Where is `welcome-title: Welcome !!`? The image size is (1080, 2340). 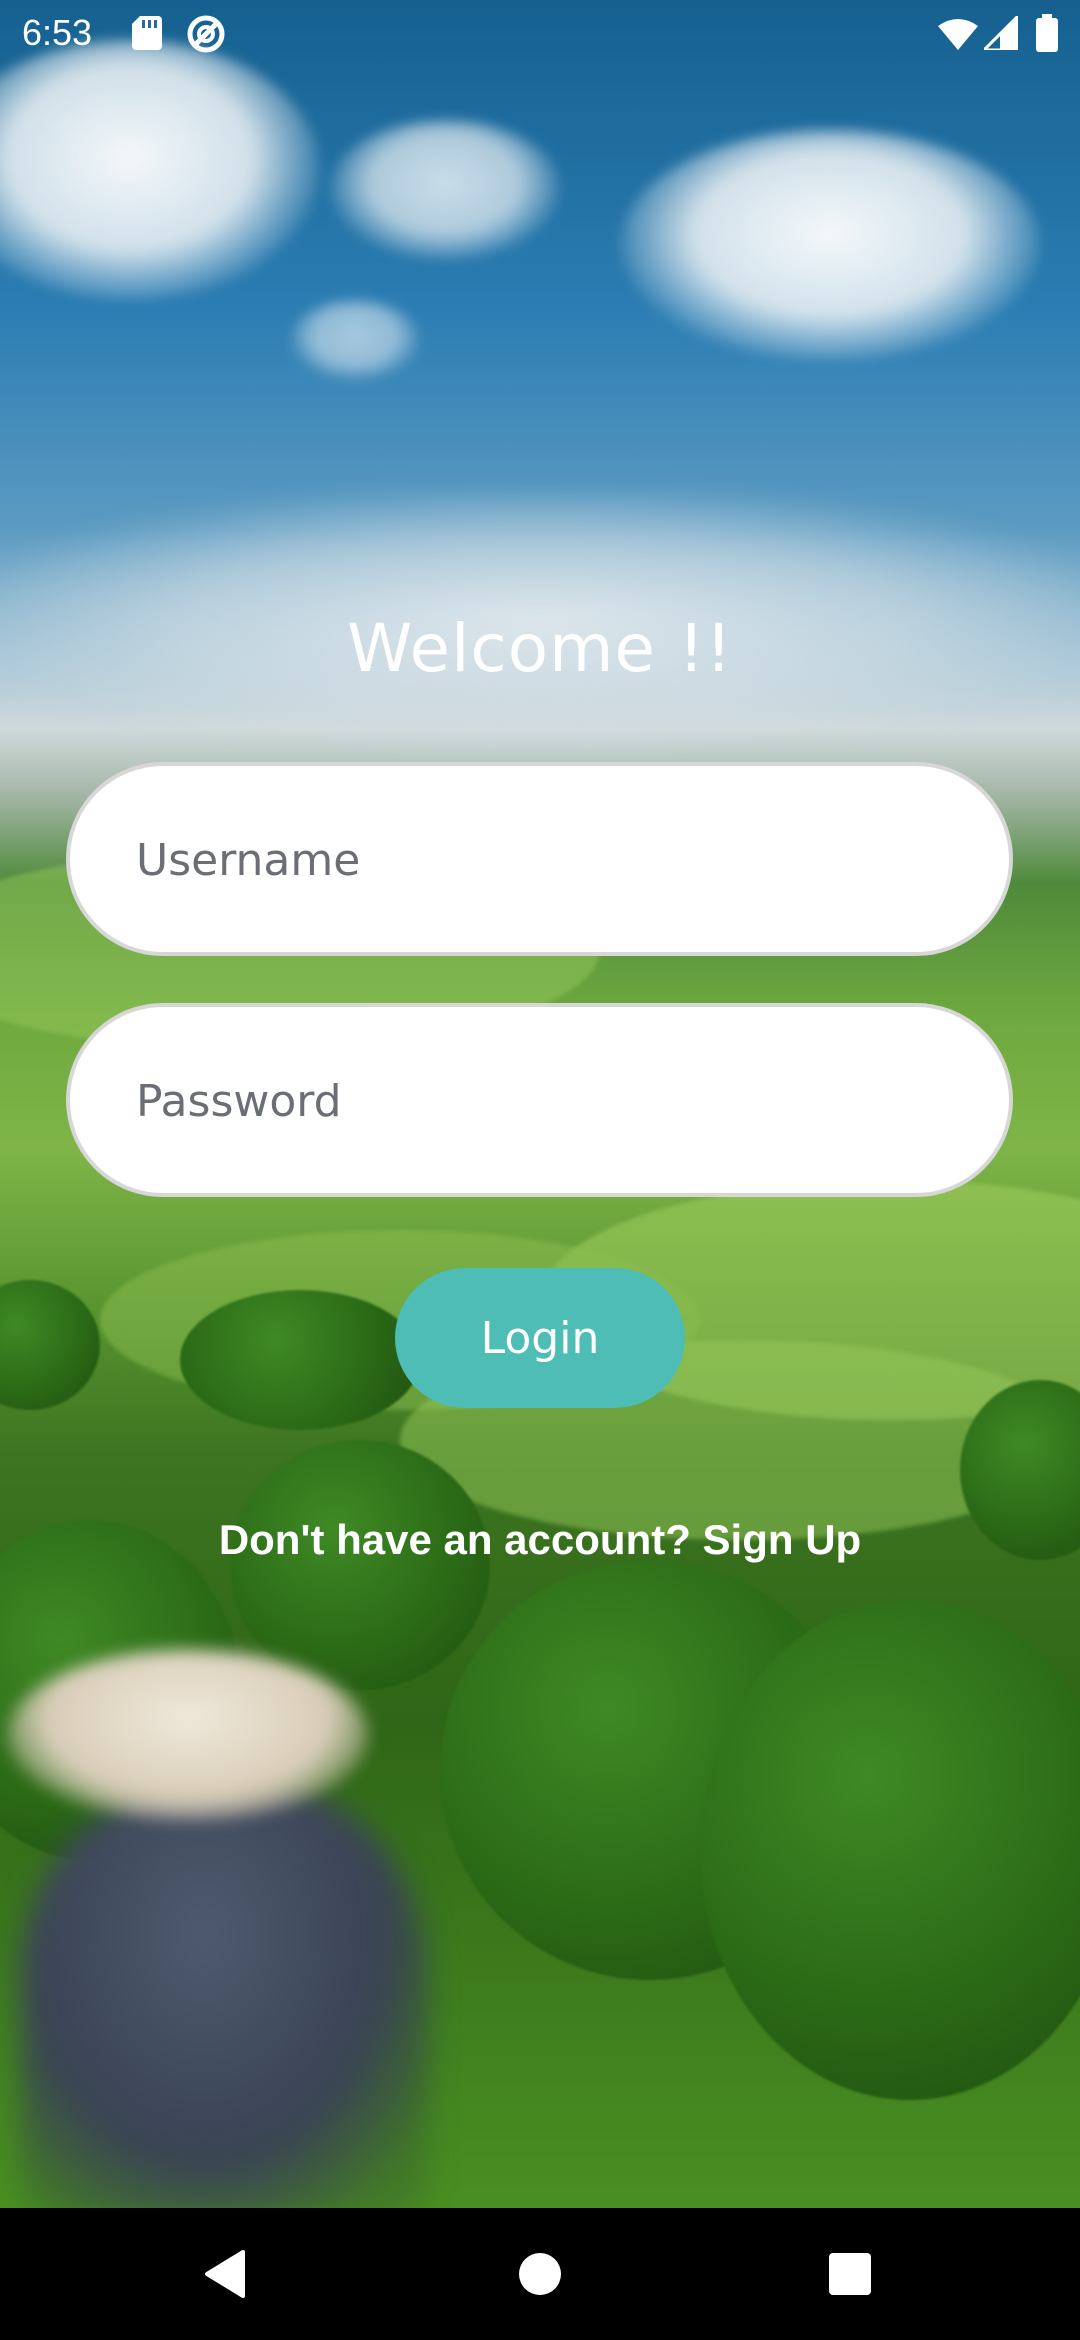
welcome-title: Welcome !! is located at coordinates (540, 648).